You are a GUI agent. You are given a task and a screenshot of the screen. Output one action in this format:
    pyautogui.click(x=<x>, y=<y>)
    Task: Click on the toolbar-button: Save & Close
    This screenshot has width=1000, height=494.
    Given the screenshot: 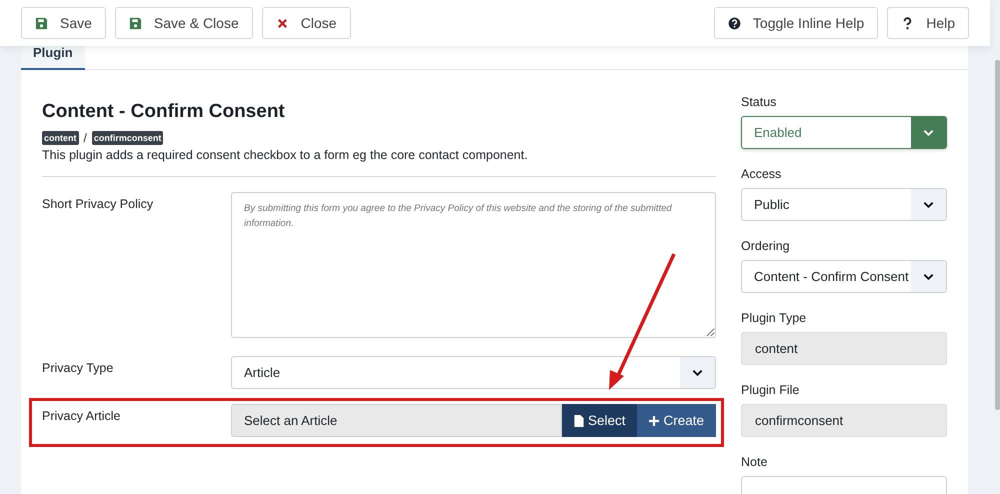 What is the action you would take?
    pyautogui.click(x=183, y=23)
    